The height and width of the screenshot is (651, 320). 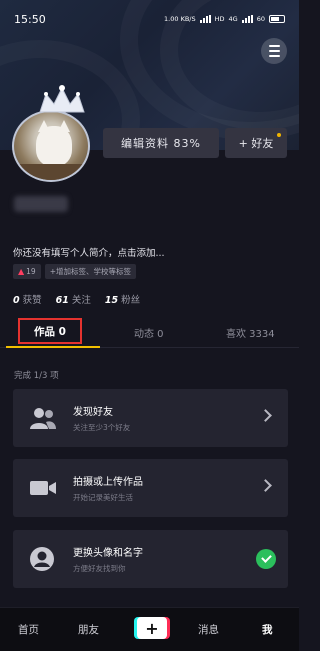 I want to click on add-friend-label: + 好友, so click(x=256, y=143).